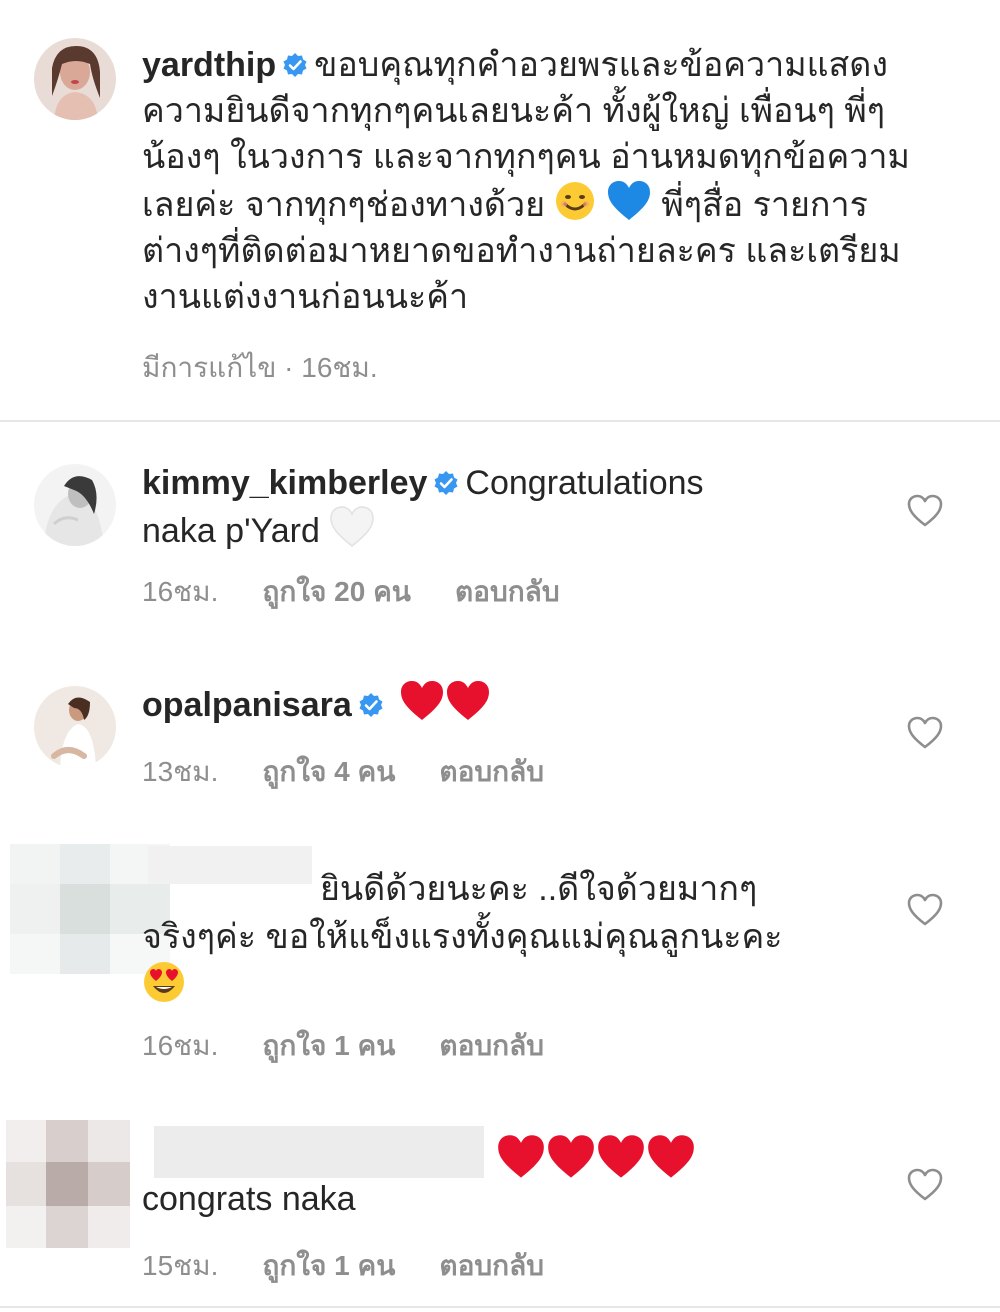 Image resolution: width=1000 pixels, height=1312 pixels. Describe the element at coordinates (500, 1307) in the screenshot. I see `bottom-divider` at that location.